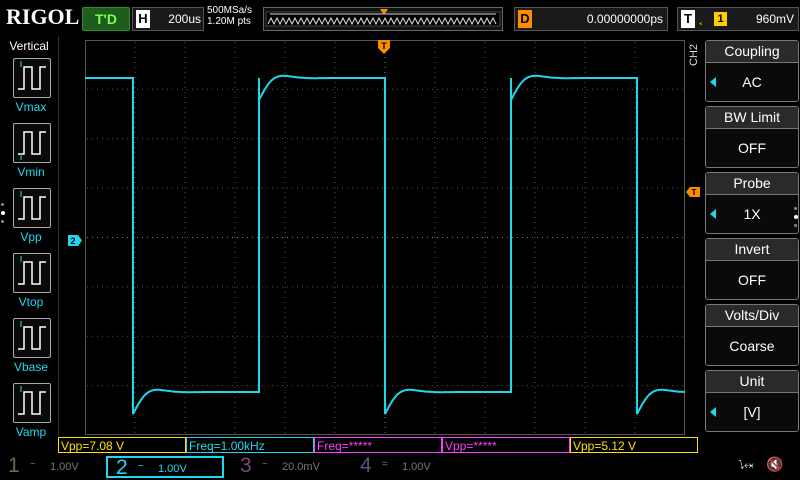  I want to click on measurement-4: Vpp=*****, so click(506, 445).